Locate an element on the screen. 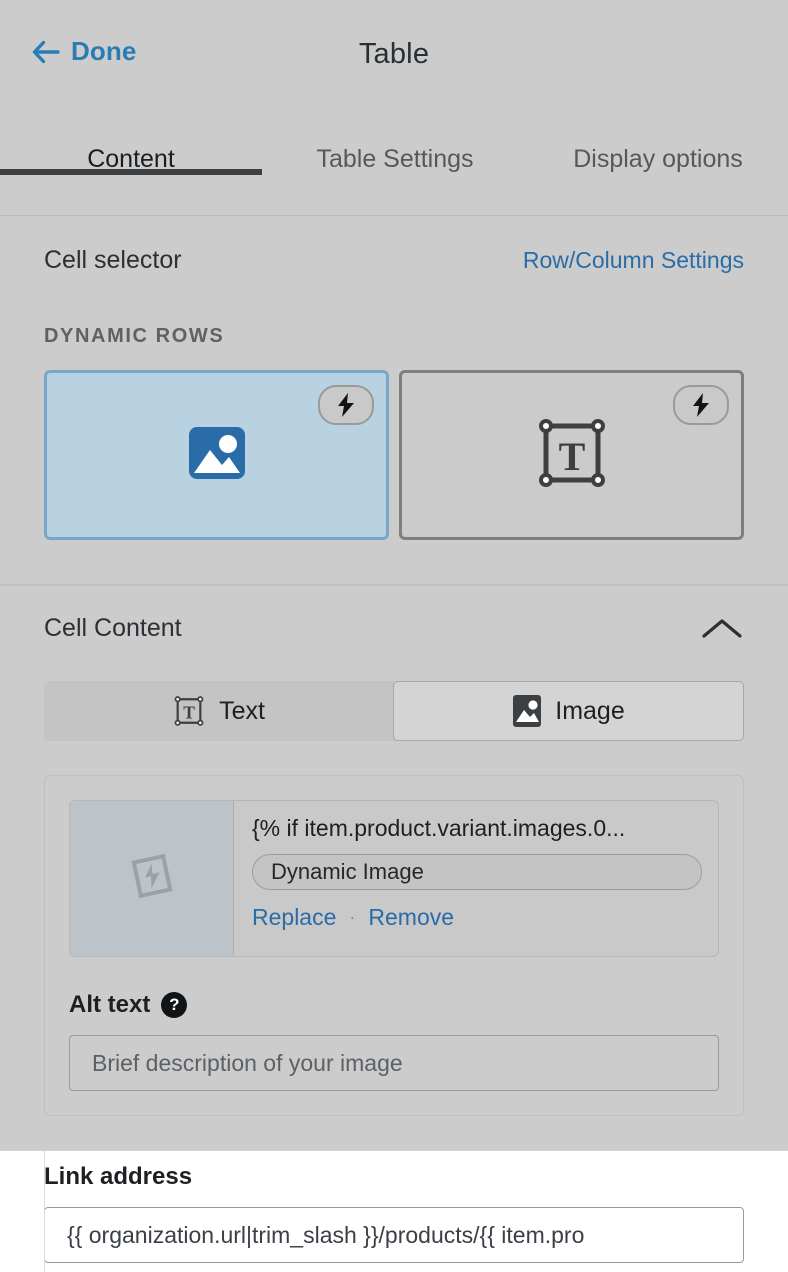 This screenshot has width=788, height=1272. tab-table-settings: Table Settings is located at coordinates (395, 143).